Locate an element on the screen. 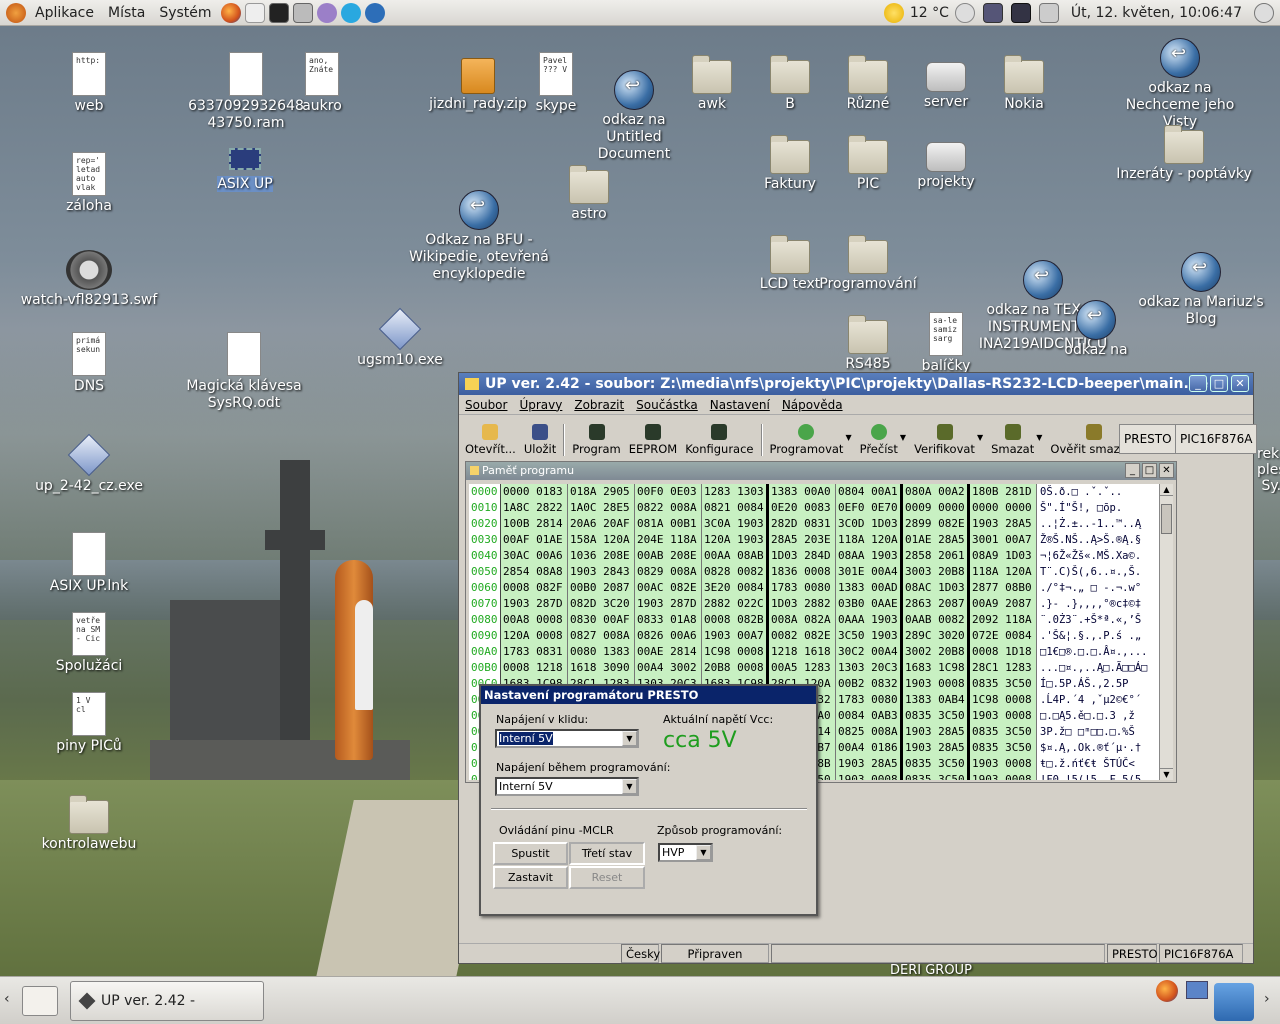 Image resolution: width=1280 pixels, height=1024 pixels. hex-cell: 1A8C 2822 is located at coordinates (535, 508).